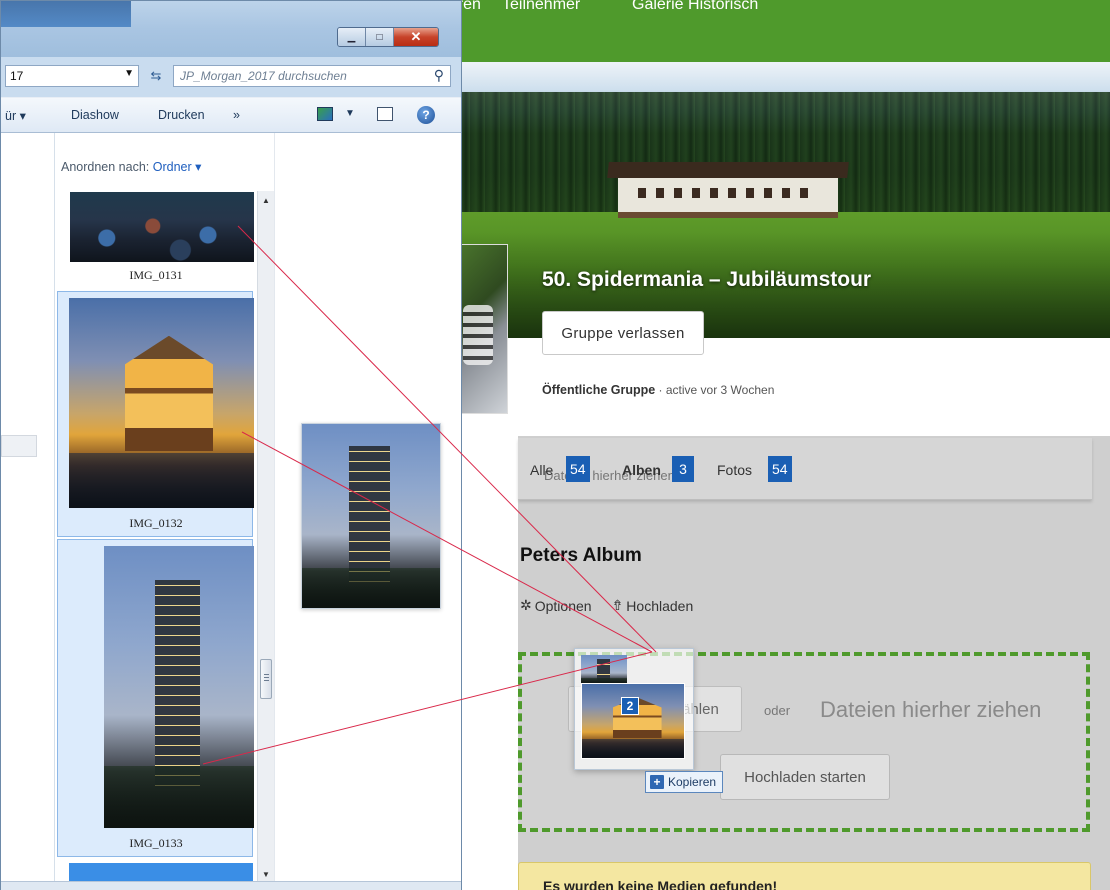 This screenshot has height=890, width=1110. Describe the element at coordinates (177, 167) in the screenshot. I see `arrange-value-link: Ordner ▾` at that location.